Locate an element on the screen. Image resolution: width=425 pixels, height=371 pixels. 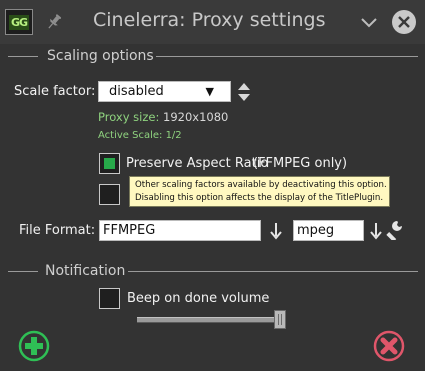
app-icon: GG is located at coordinates (19, 22).